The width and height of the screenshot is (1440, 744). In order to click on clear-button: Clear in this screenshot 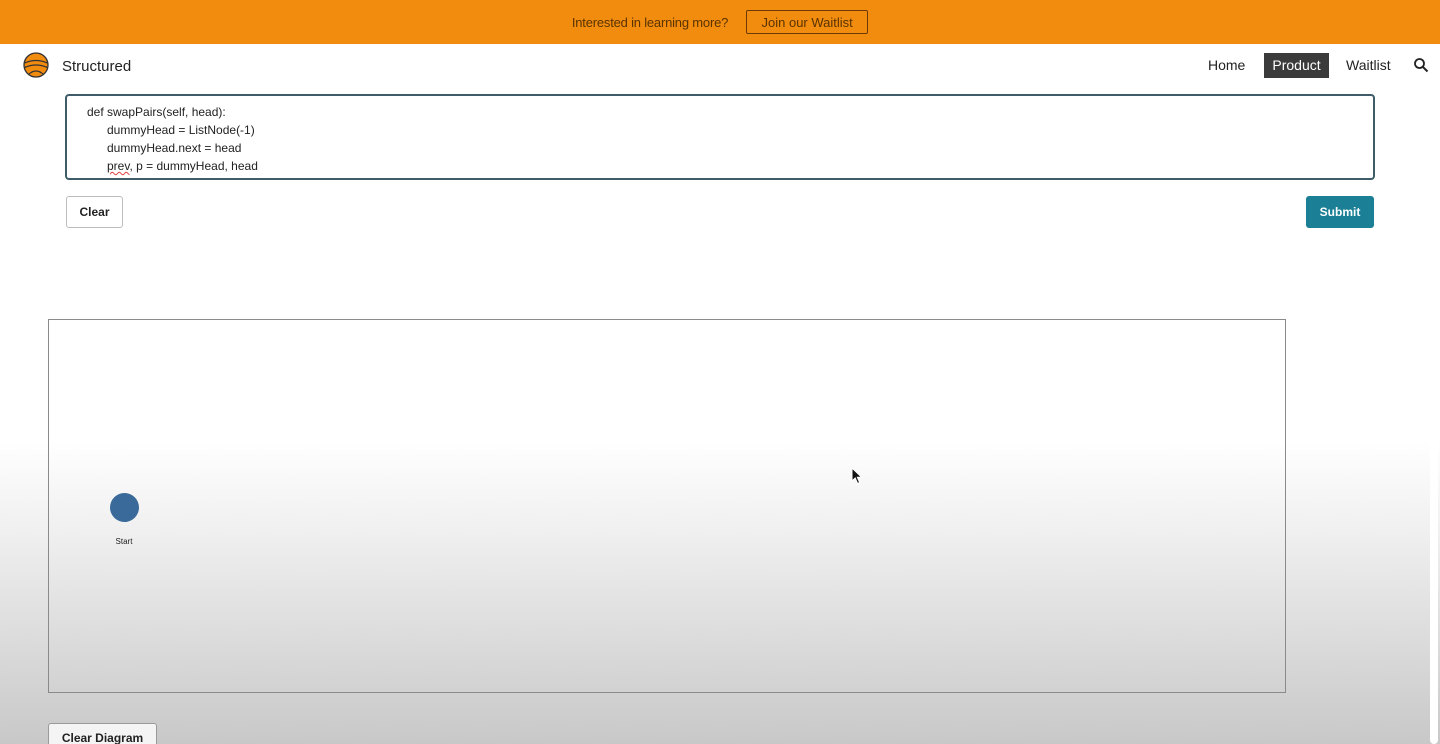, I will do `click(94, 212)`.